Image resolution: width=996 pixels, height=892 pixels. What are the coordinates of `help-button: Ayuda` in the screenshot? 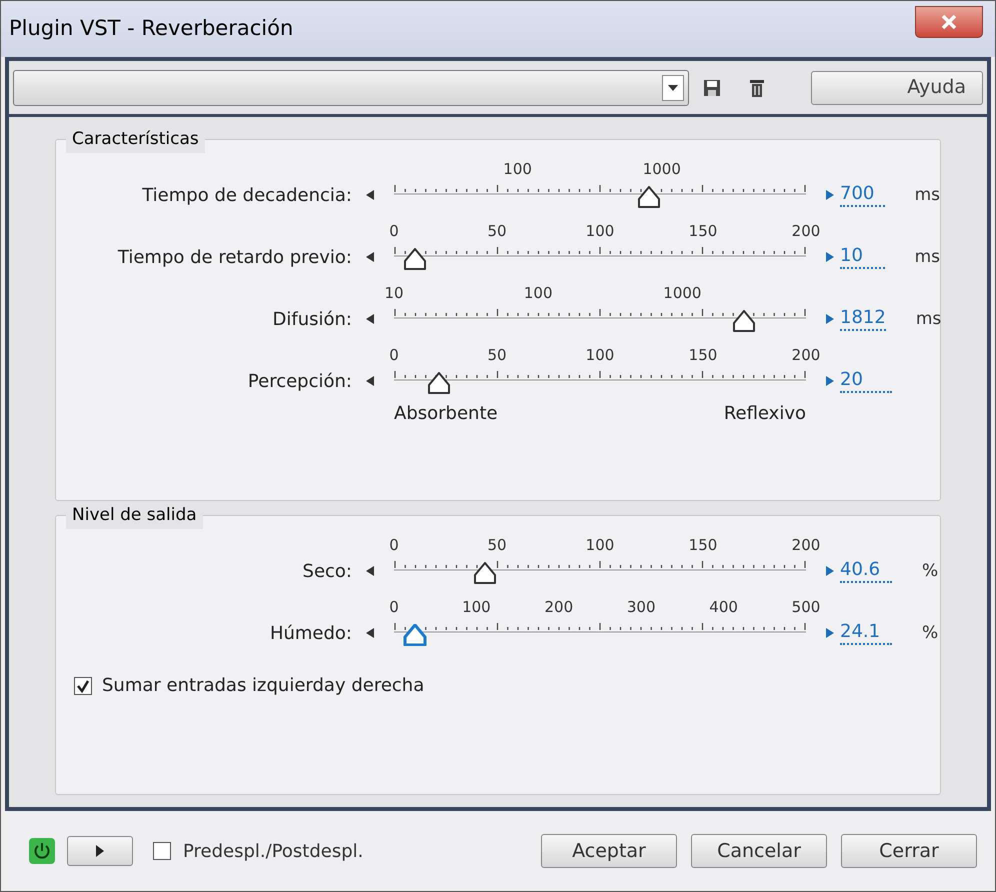 It's located at (897, 87).